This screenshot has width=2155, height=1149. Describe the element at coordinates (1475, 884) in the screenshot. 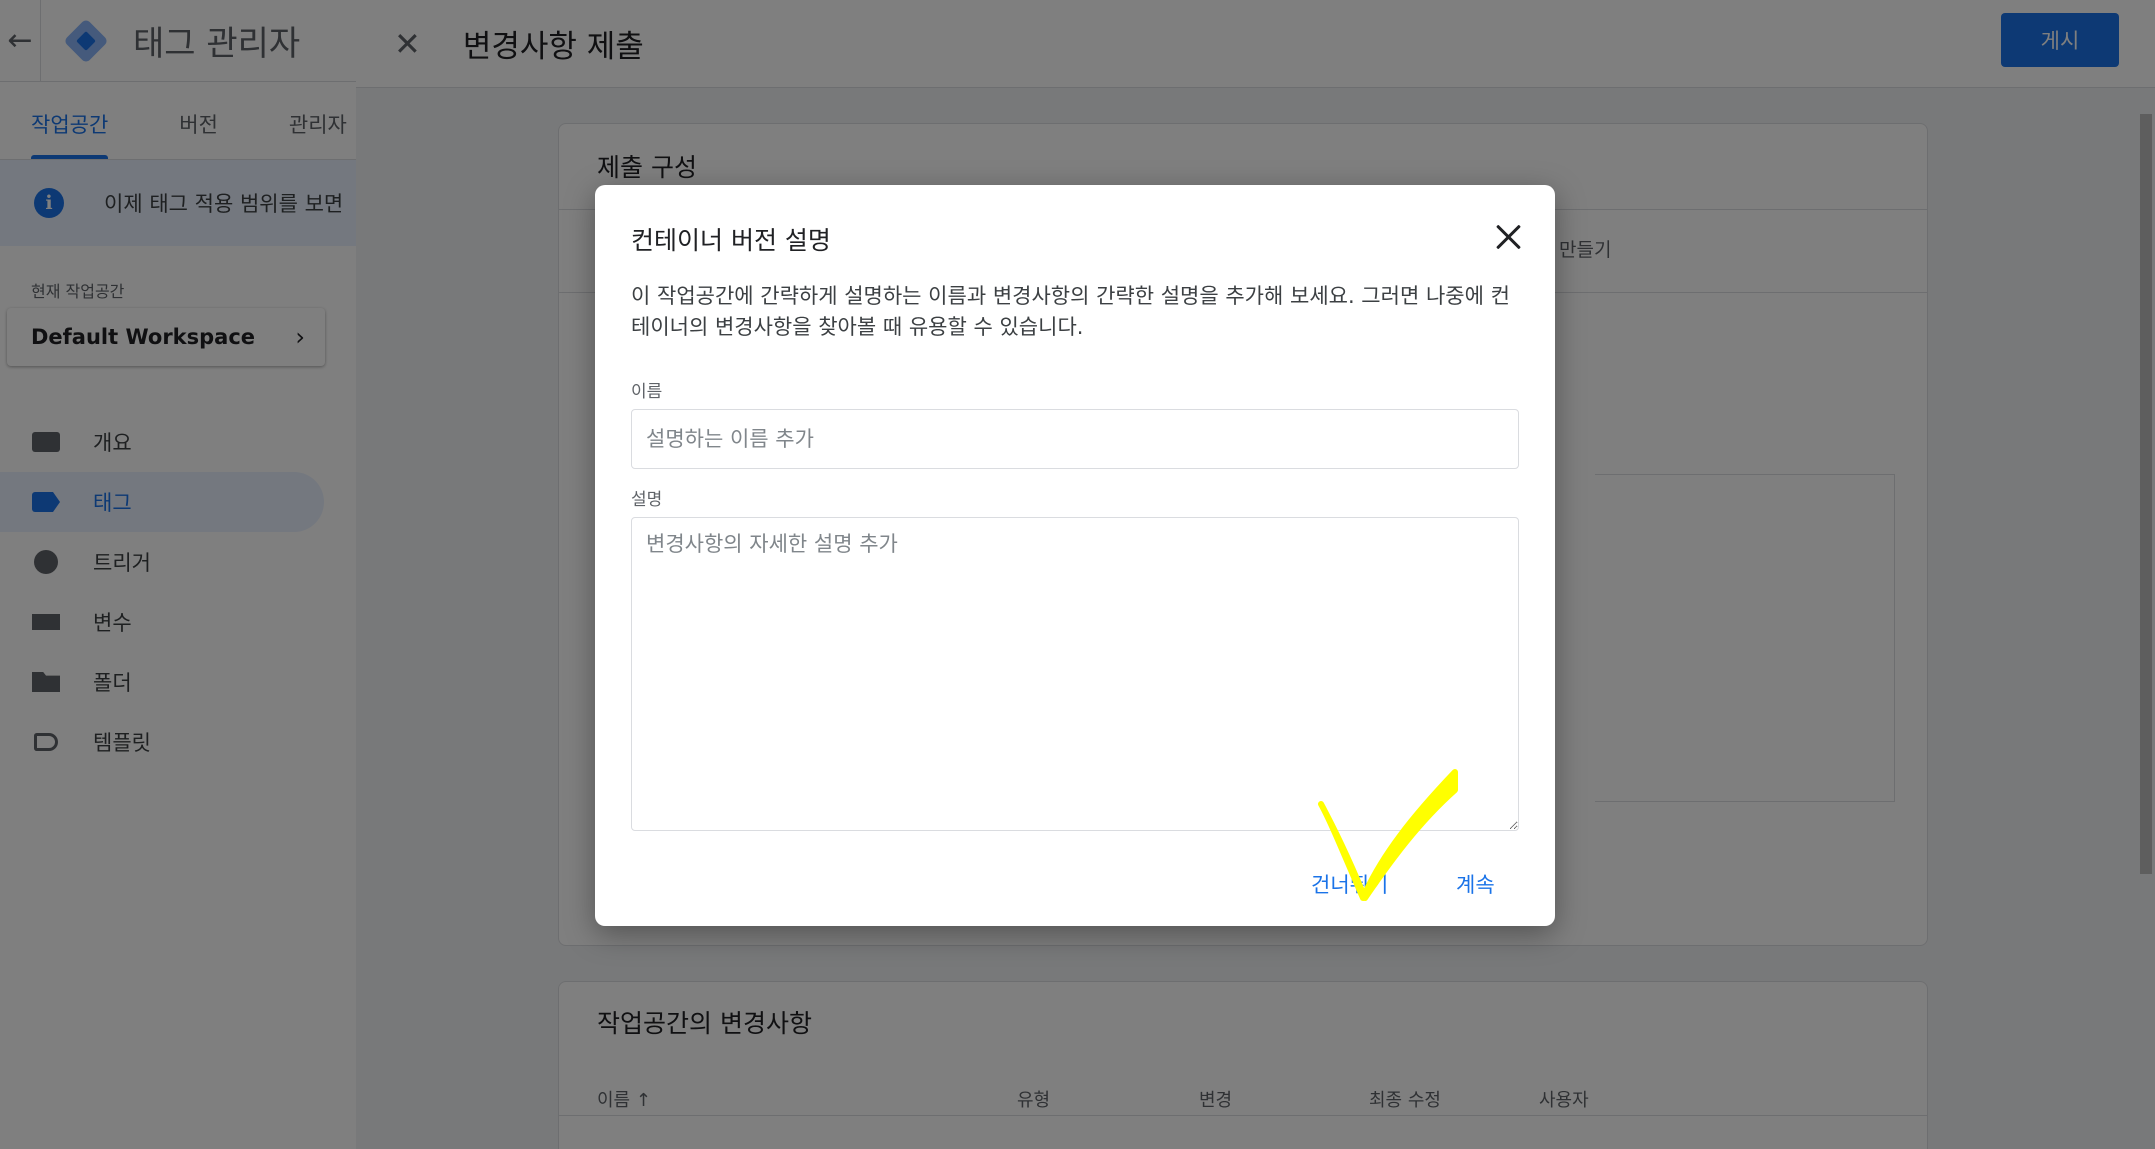

I see `continue-button: 계속` at that location.